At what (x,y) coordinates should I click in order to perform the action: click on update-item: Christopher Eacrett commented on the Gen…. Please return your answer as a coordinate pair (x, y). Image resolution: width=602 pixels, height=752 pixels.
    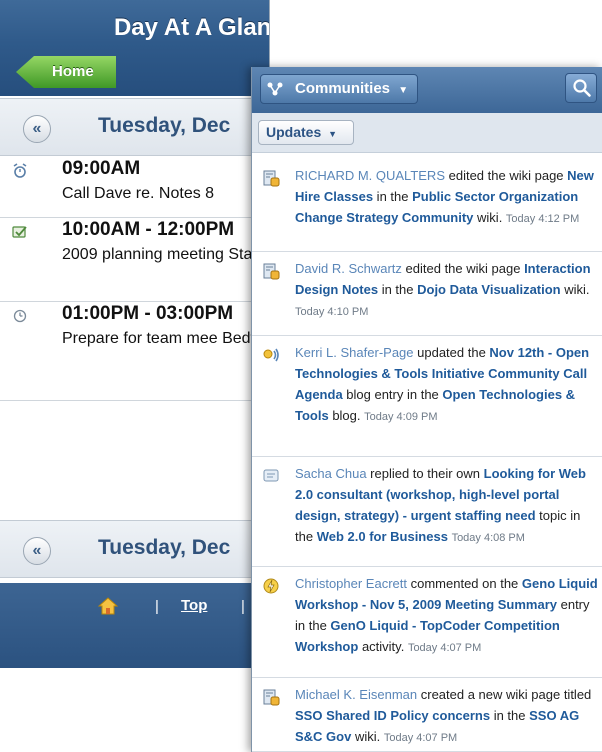
    Looking at the image, I should click on (427, 622).